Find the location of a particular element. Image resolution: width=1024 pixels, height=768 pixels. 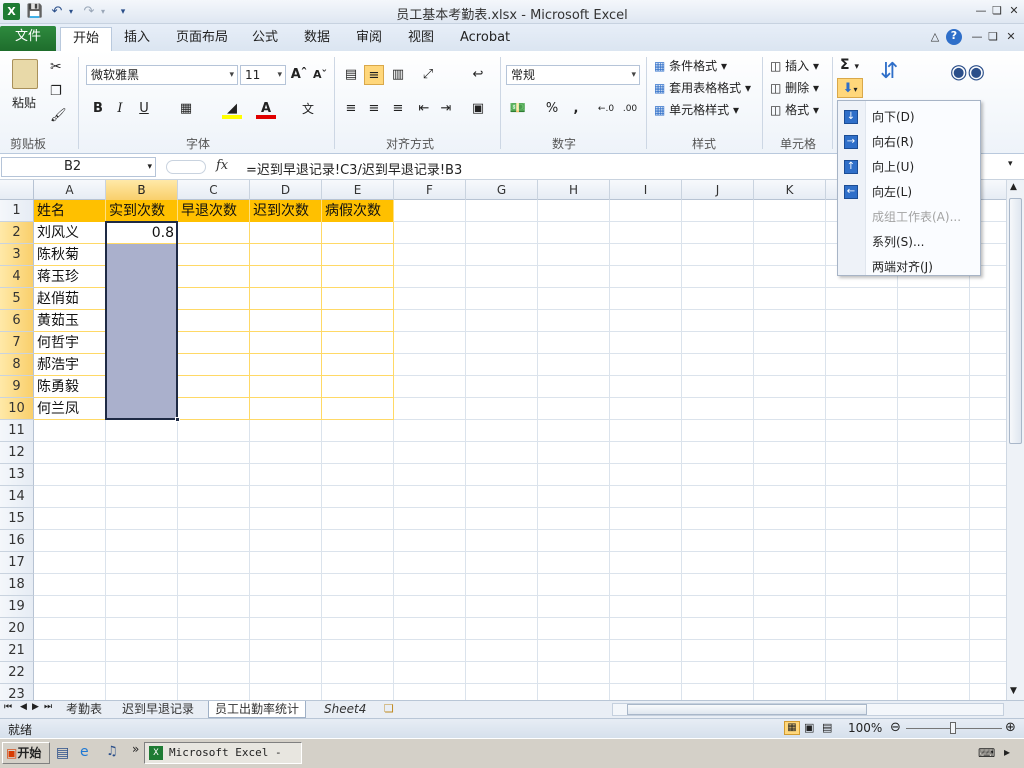

row-header-5: 5 is located at coordinates (17, 299).